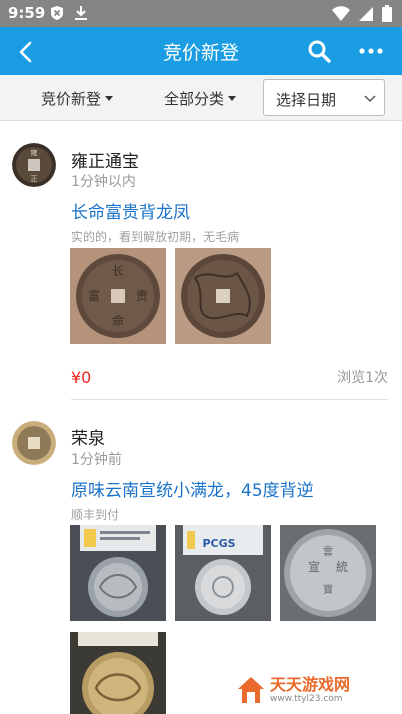 The image size is (402, 714). I want to click on post-username: 荣泉, so click(88, 436).